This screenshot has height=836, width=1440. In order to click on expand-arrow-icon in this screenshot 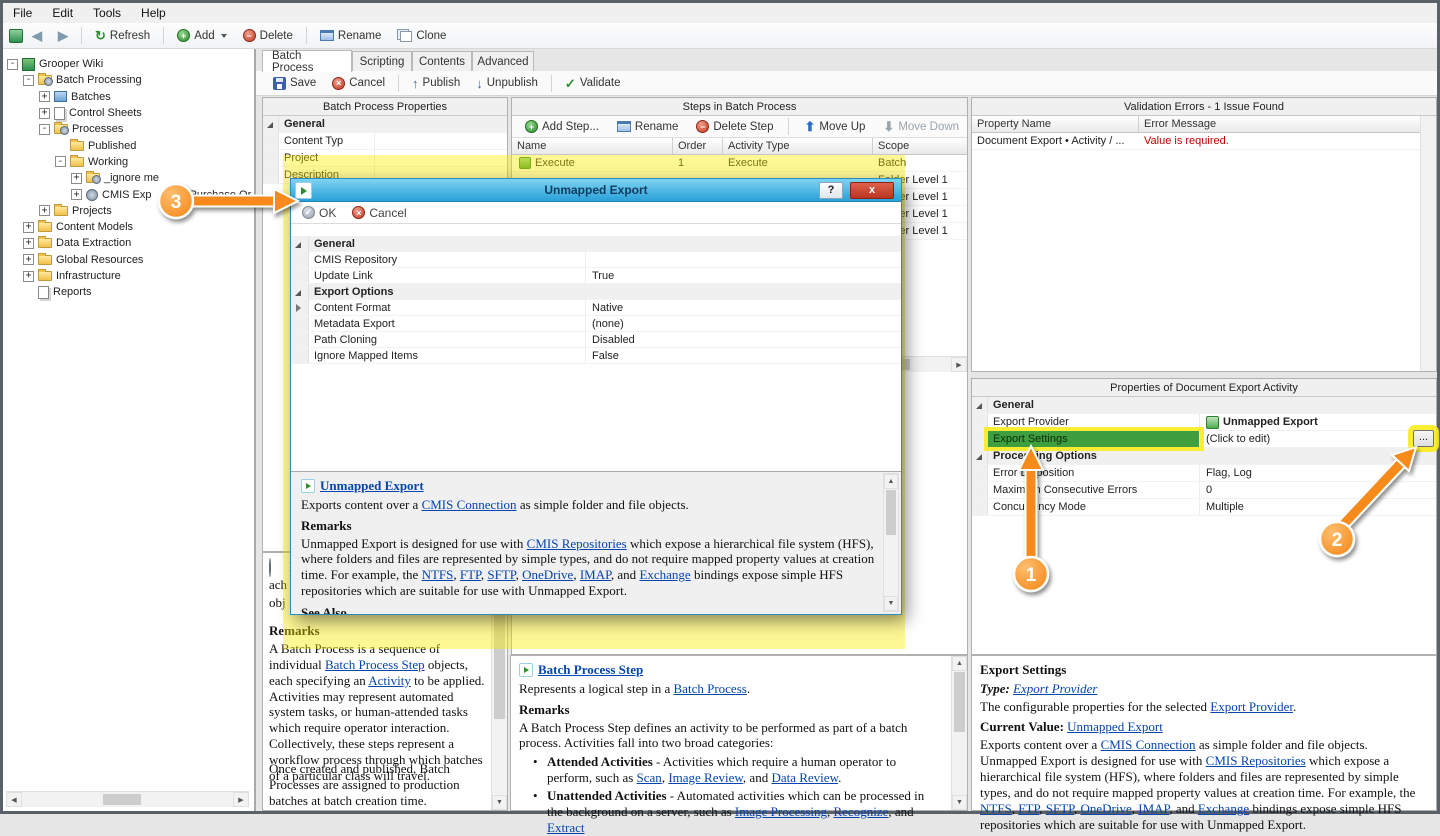, I will do `click(300, 307)`.